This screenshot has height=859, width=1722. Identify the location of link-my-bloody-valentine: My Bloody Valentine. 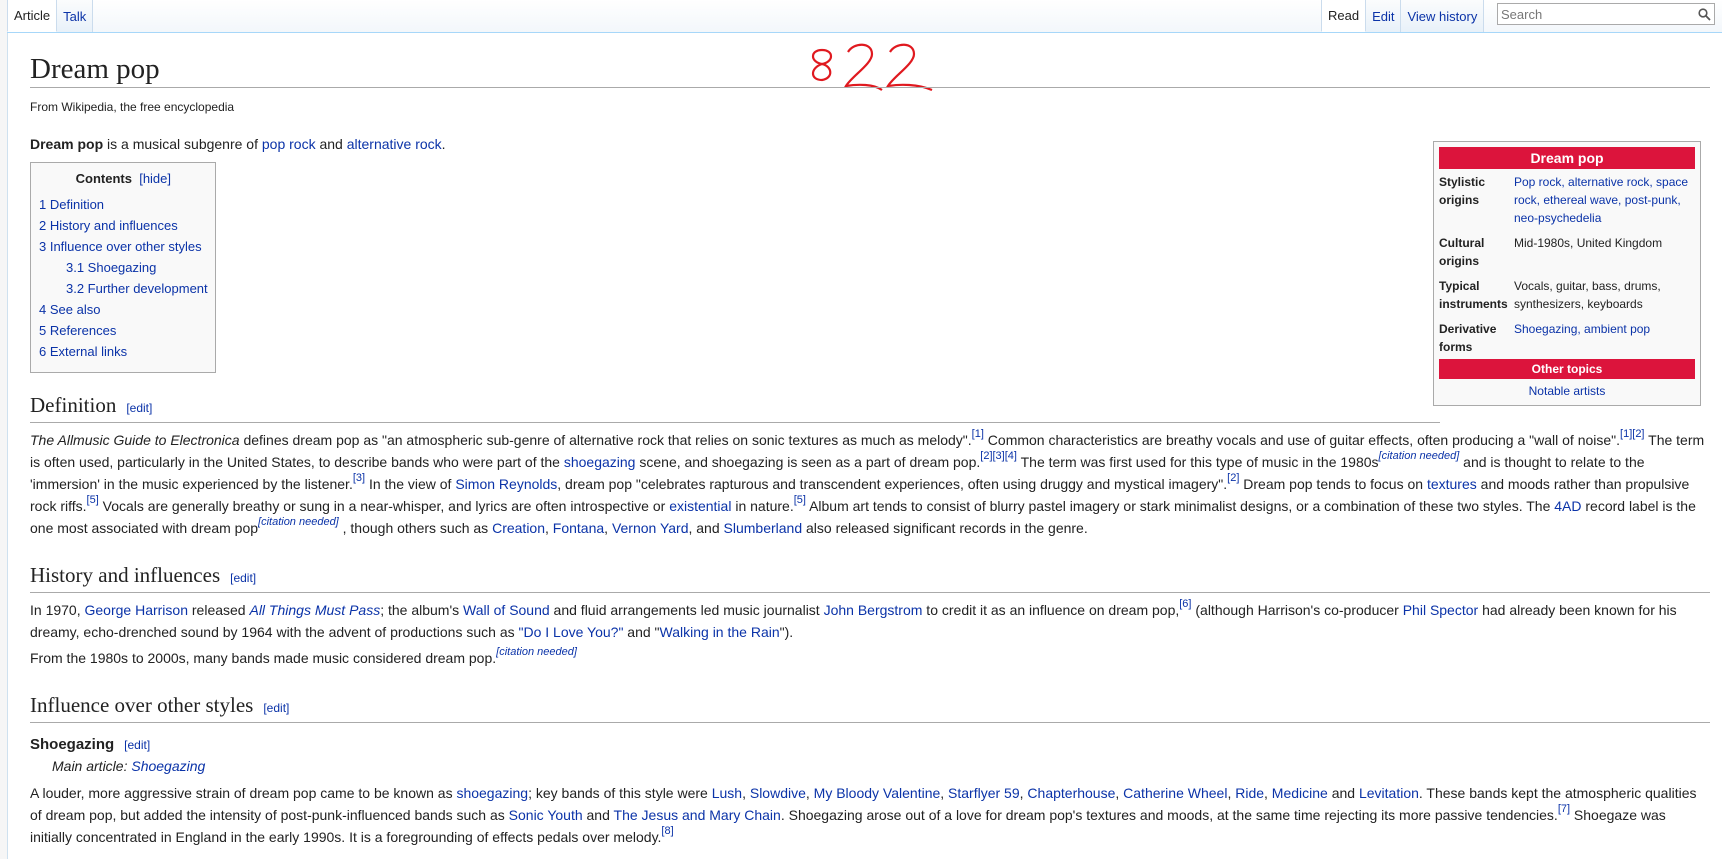
(877, 793).